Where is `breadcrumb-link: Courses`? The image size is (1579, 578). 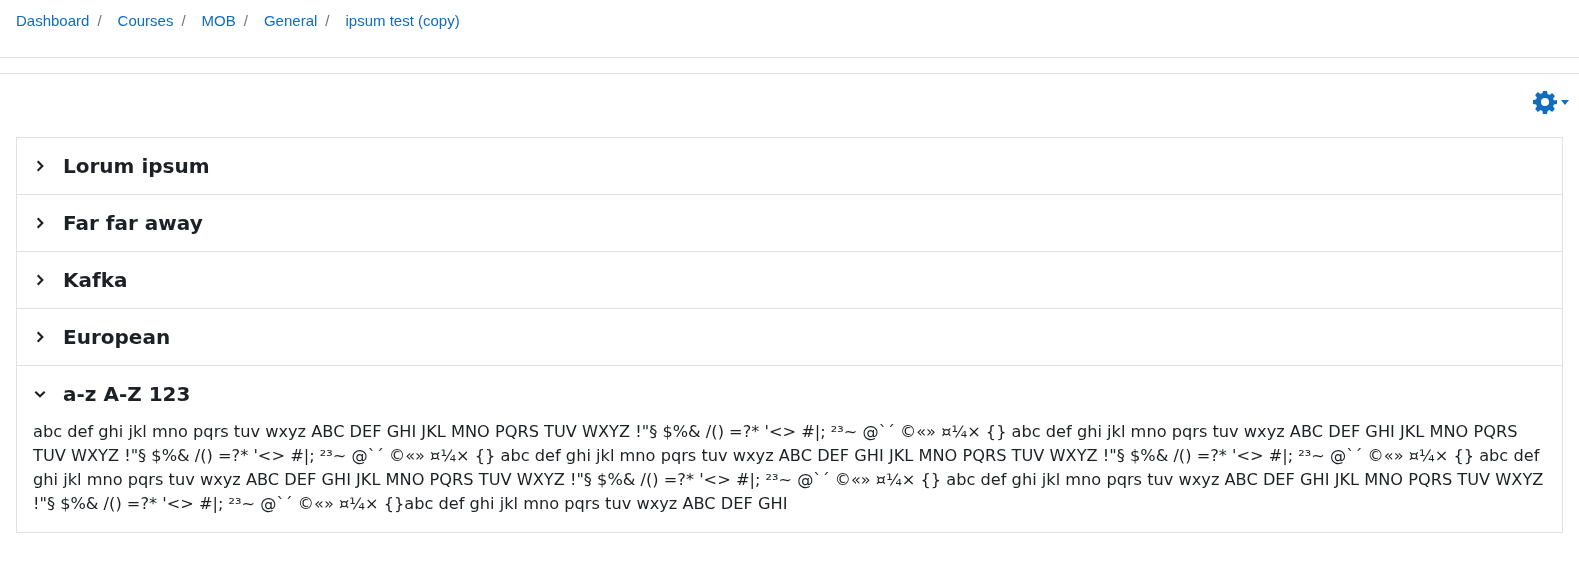 breadcrumb-link: Courses is located at coordinates (145, 21).